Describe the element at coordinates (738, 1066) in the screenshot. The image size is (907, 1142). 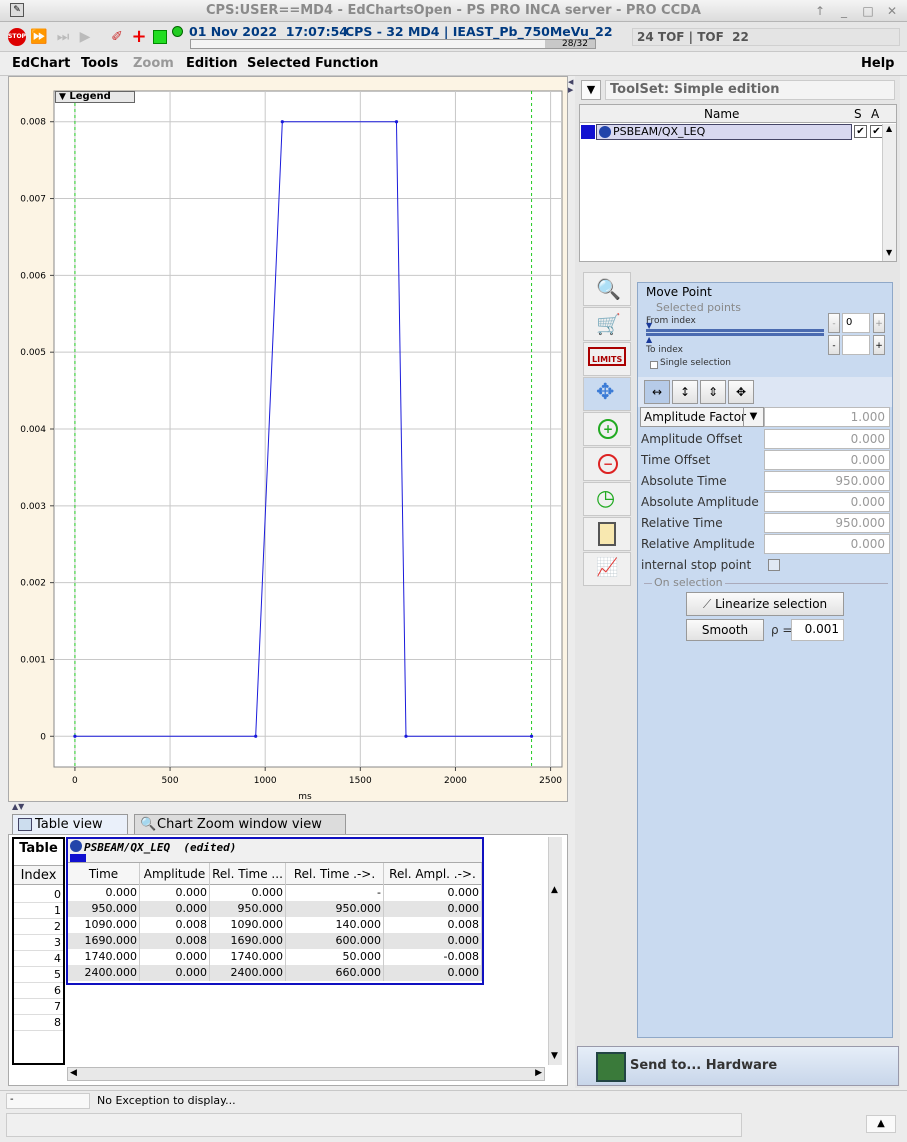
I see `send-to-hardware-button: Send to... Hardware` at that location.